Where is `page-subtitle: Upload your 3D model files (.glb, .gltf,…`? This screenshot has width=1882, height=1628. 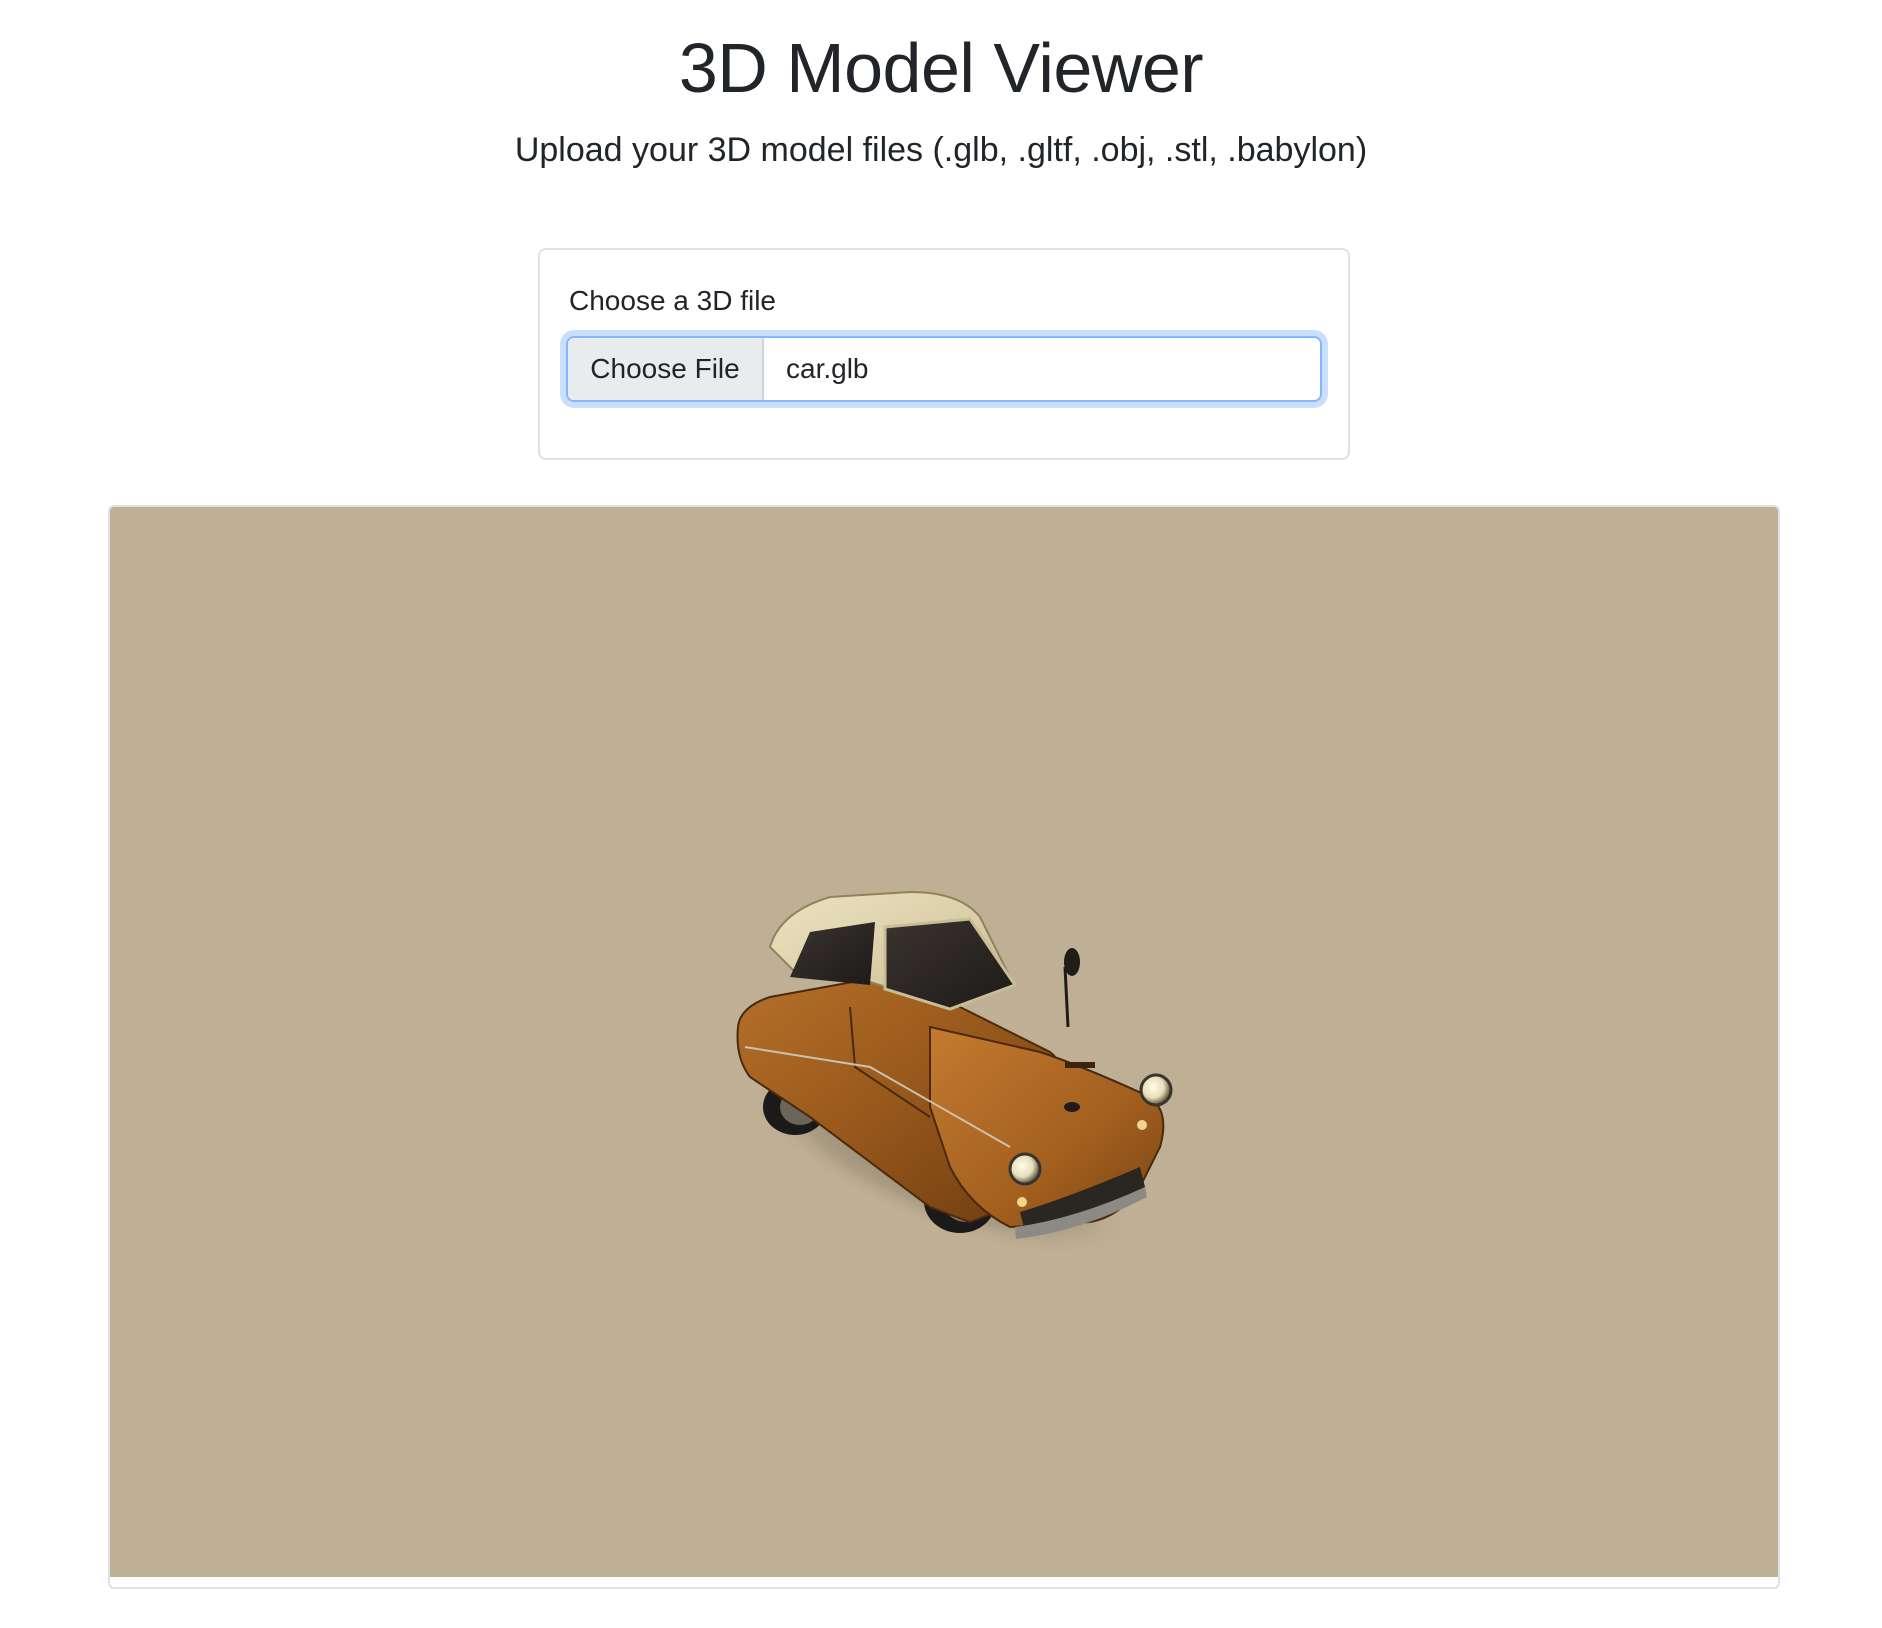
page-subtitle: Upload your 3D model files (.glb, .gltf,… is located at coordinates (941, 150).